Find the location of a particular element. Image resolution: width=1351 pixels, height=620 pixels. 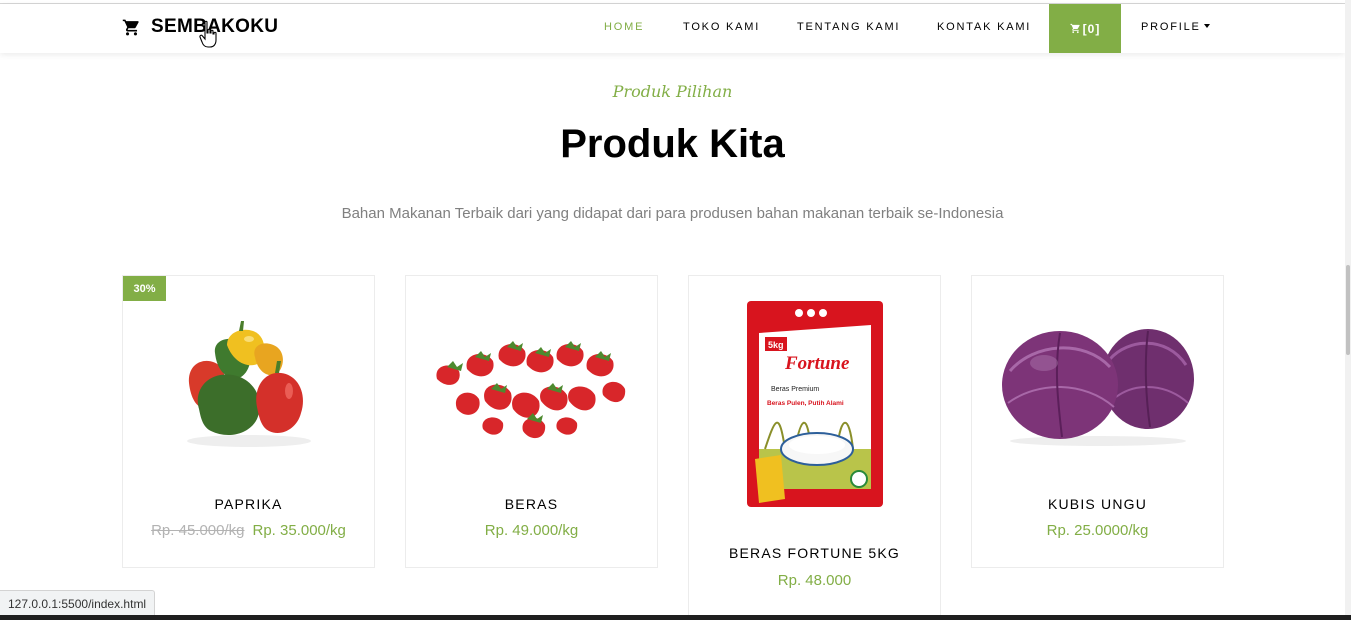

package-weight: 5kg is located at coordinates (776, 345).